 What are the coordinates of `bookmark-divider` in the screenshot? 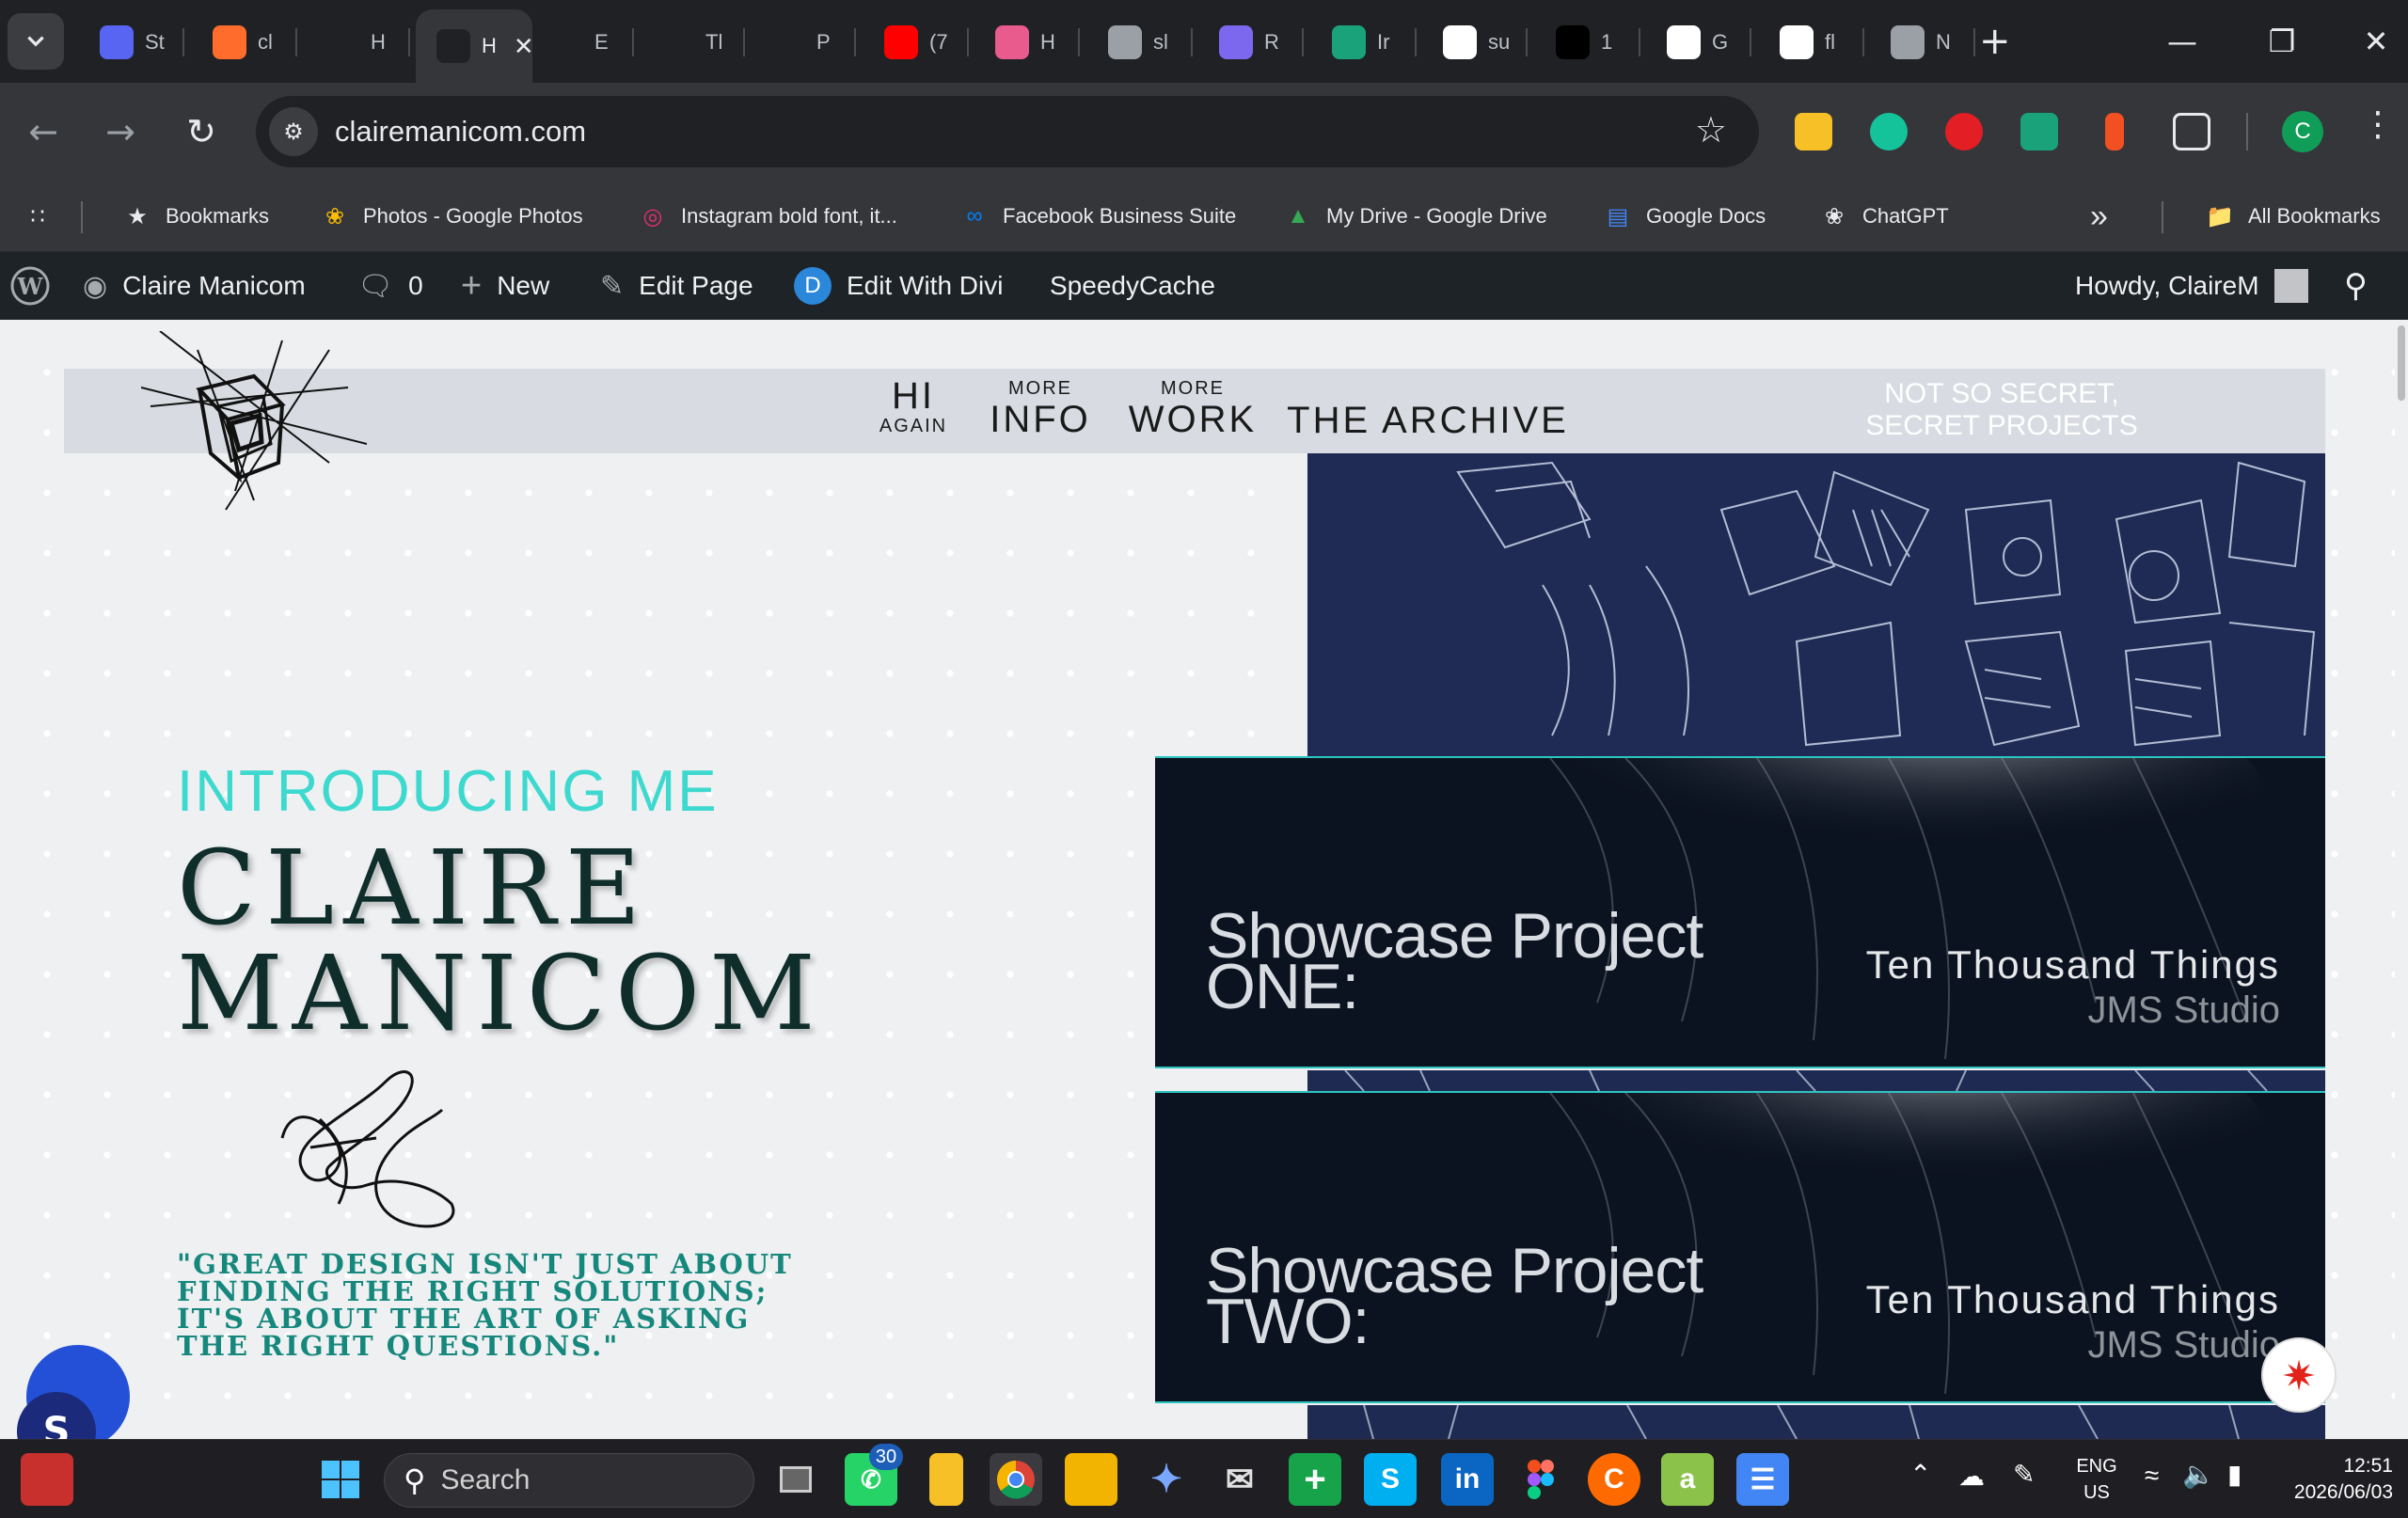 It's located at (82, 217).